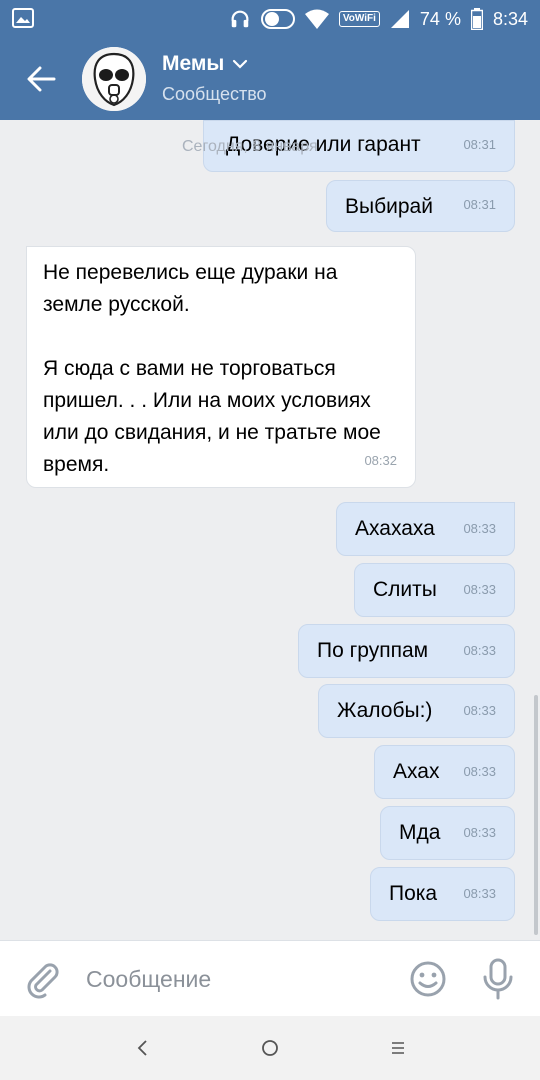  What do you see at coordinates (510, 18) in the screenshot?
I see `clock: 8:34` at bounding box center [510, 18].